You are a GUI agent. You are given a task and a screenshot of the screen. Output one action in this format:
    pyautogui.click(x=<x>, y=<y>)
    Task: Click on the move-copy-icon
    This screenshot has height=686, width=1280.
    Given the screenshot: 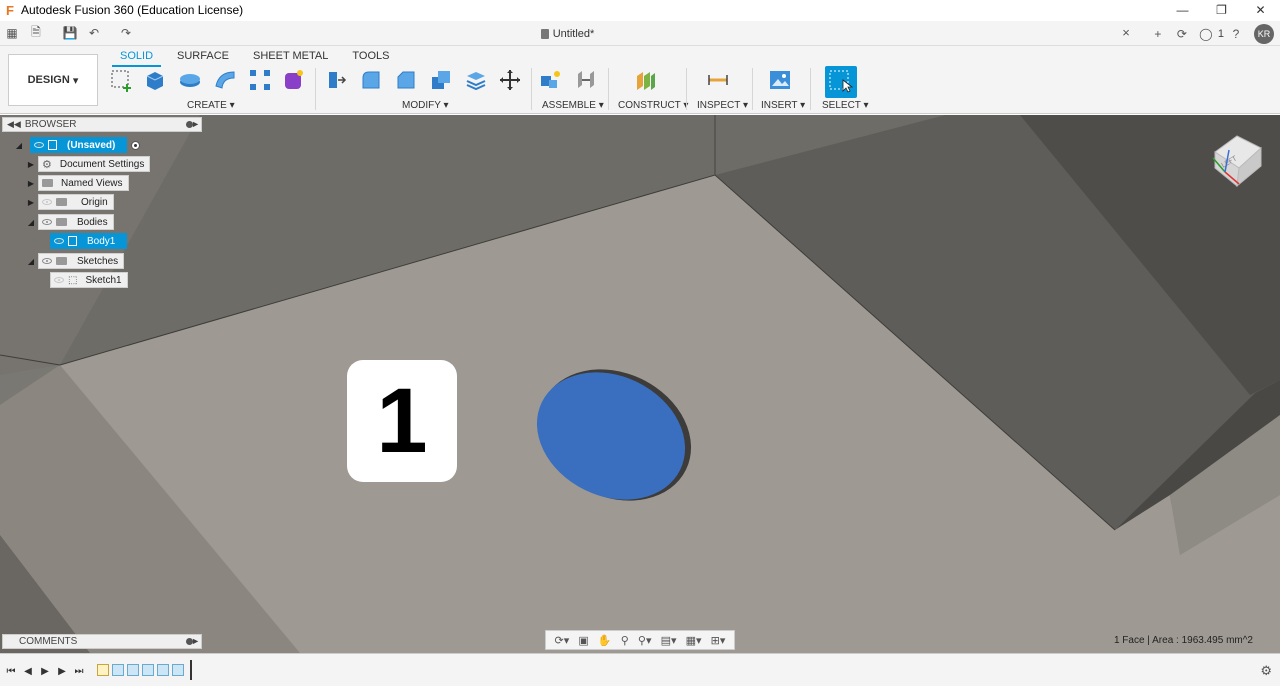 What is the action you would take?
    pyautogui.click(x=510, y=80)
    